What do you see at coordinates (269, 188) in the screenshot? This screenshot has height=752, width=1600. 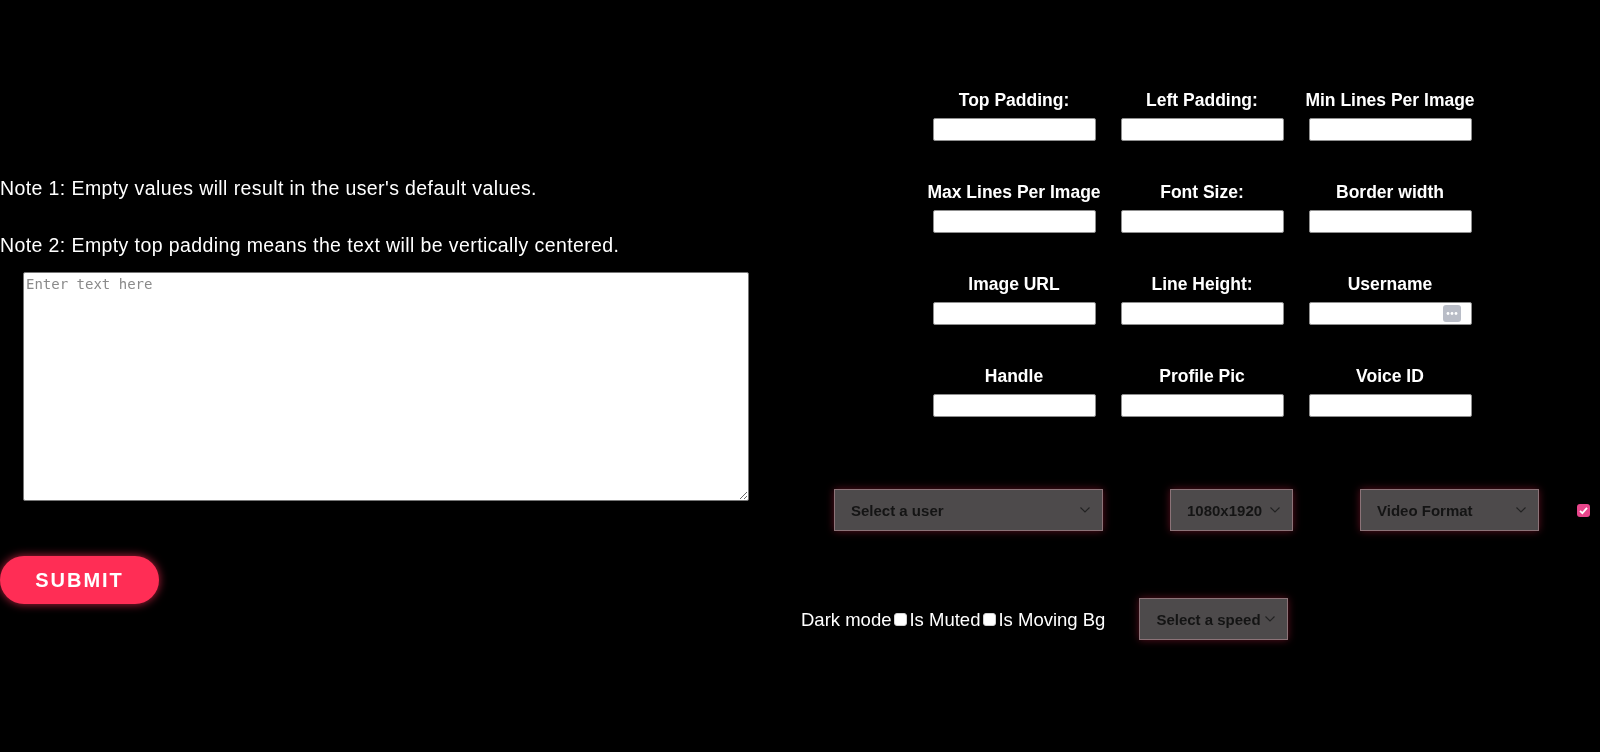 I see `note-text: Note 1: Empty values will result in the user's default values.` at bounding box center [269, 188].